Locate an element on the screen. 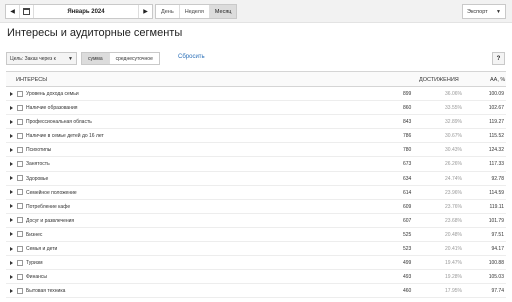  table-row: Психотипы 780 30.43% 124.32 is located at coordinates (256, 150).